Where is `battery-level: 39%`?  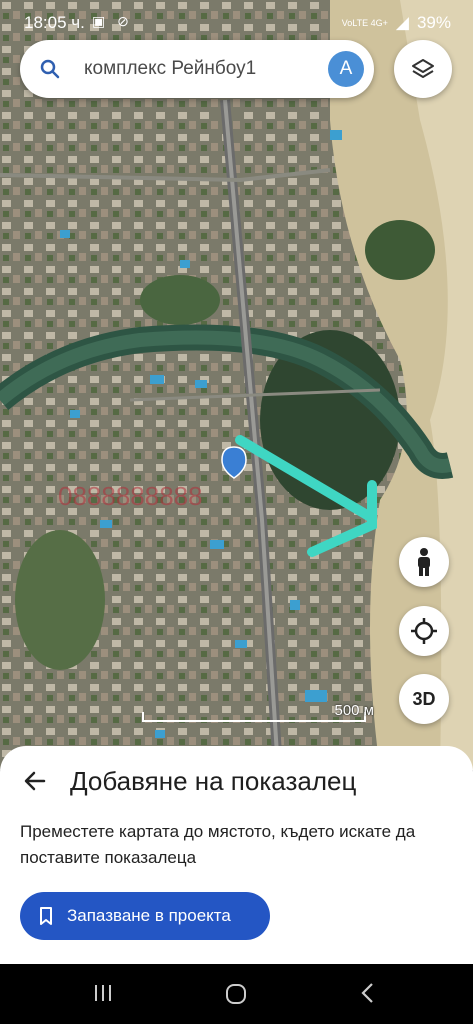
battery-level: 39% is located at coordinates (433, 22).